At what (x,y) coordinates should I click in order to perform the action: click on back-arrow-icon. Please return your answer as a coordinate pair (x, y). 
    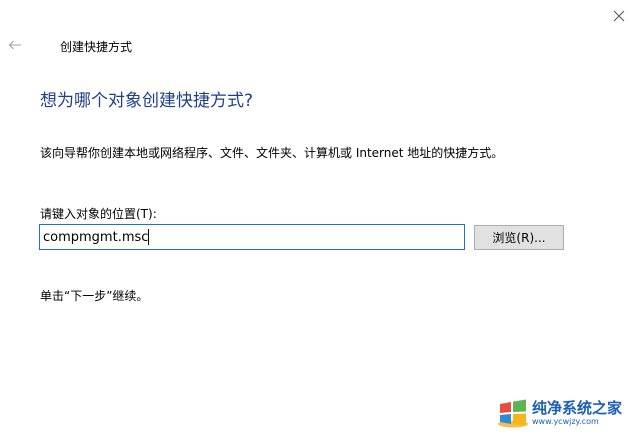
    Looking at the image, I should click on (14, 45).